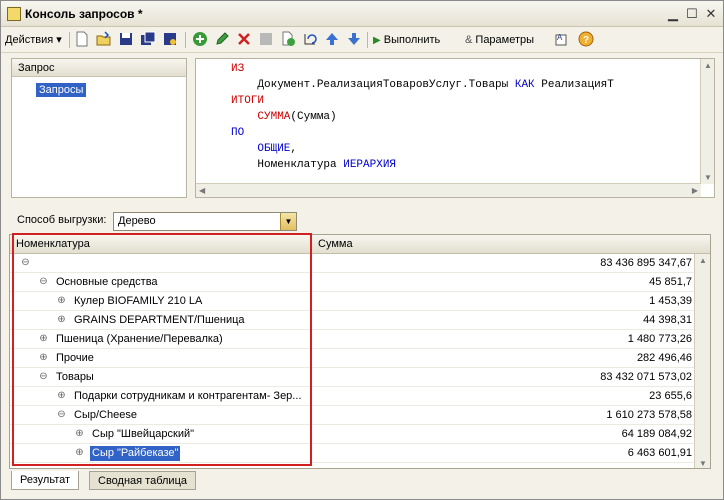 This screenshot has width=724, height=500. What do you see at coordinates (139, 339) in the screenshot?
I see `row-label: Пшеница (Хранение/Перевалка)` at bounding box center [139, 339].